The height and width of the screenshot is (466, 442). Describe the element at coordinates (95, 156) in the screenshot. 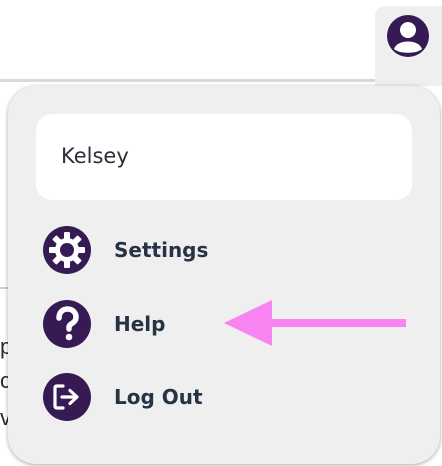

I see `user-name: Kelsey` at that location.